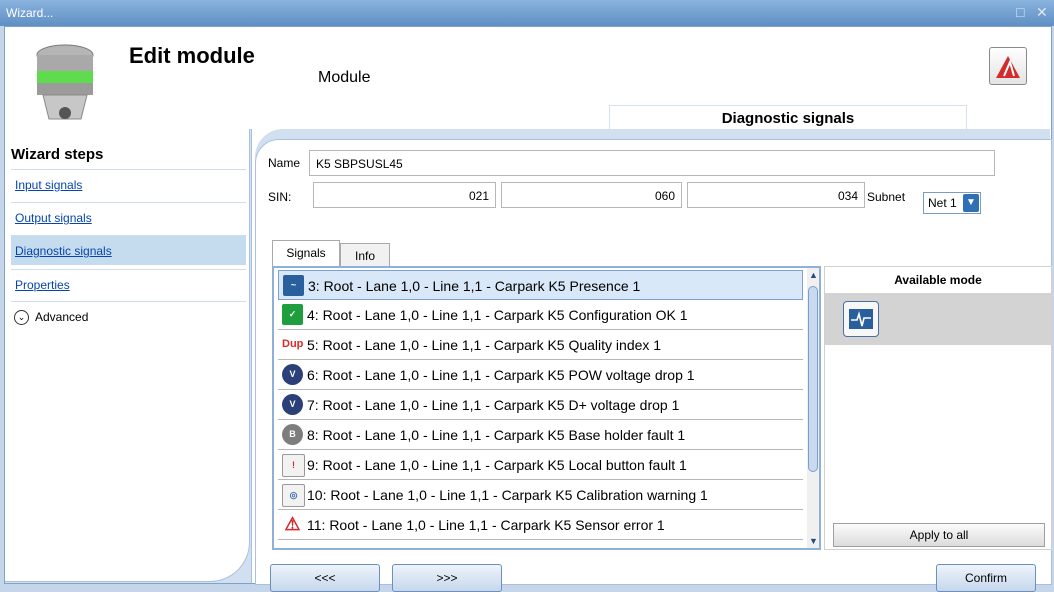  Describe the element at coordinates (292, 404) in the screenshot. I see `dplus-voltage-icon: V` at that location.